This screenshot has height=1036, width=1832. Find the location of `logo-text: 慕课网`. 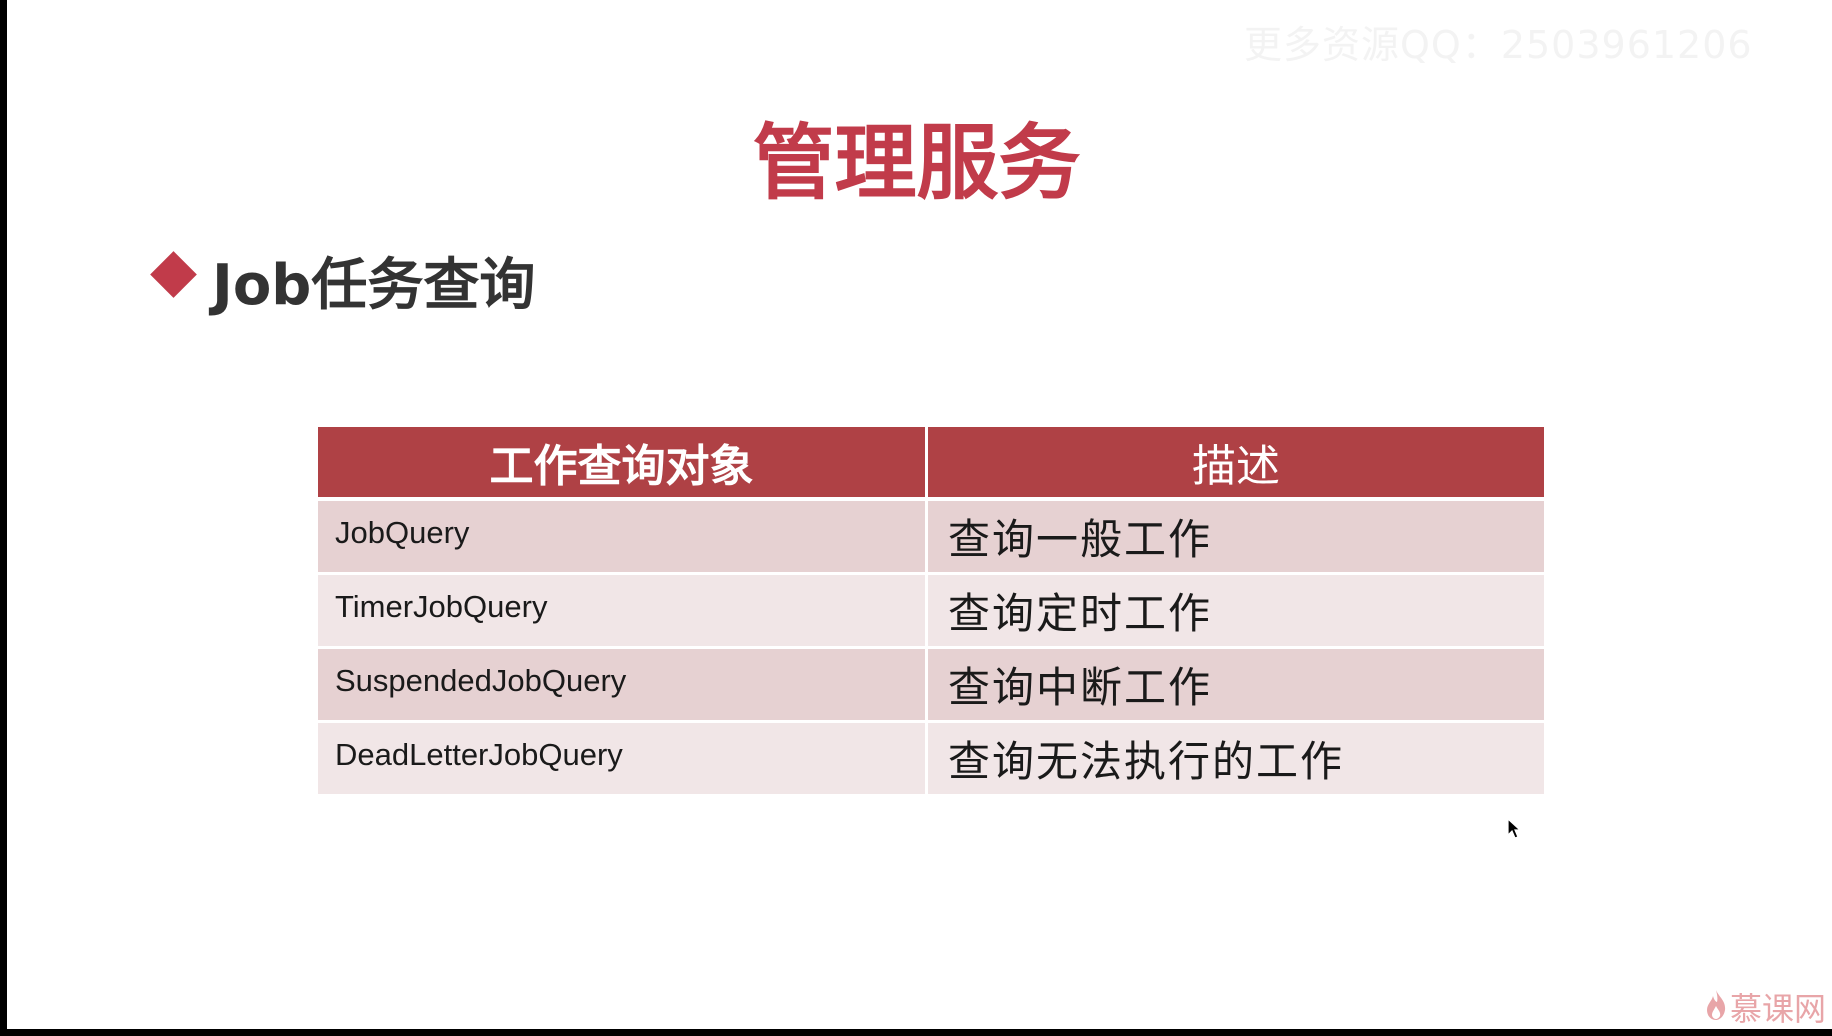

logo-text: 慕课网 is located at coordinates (1778, 1009).